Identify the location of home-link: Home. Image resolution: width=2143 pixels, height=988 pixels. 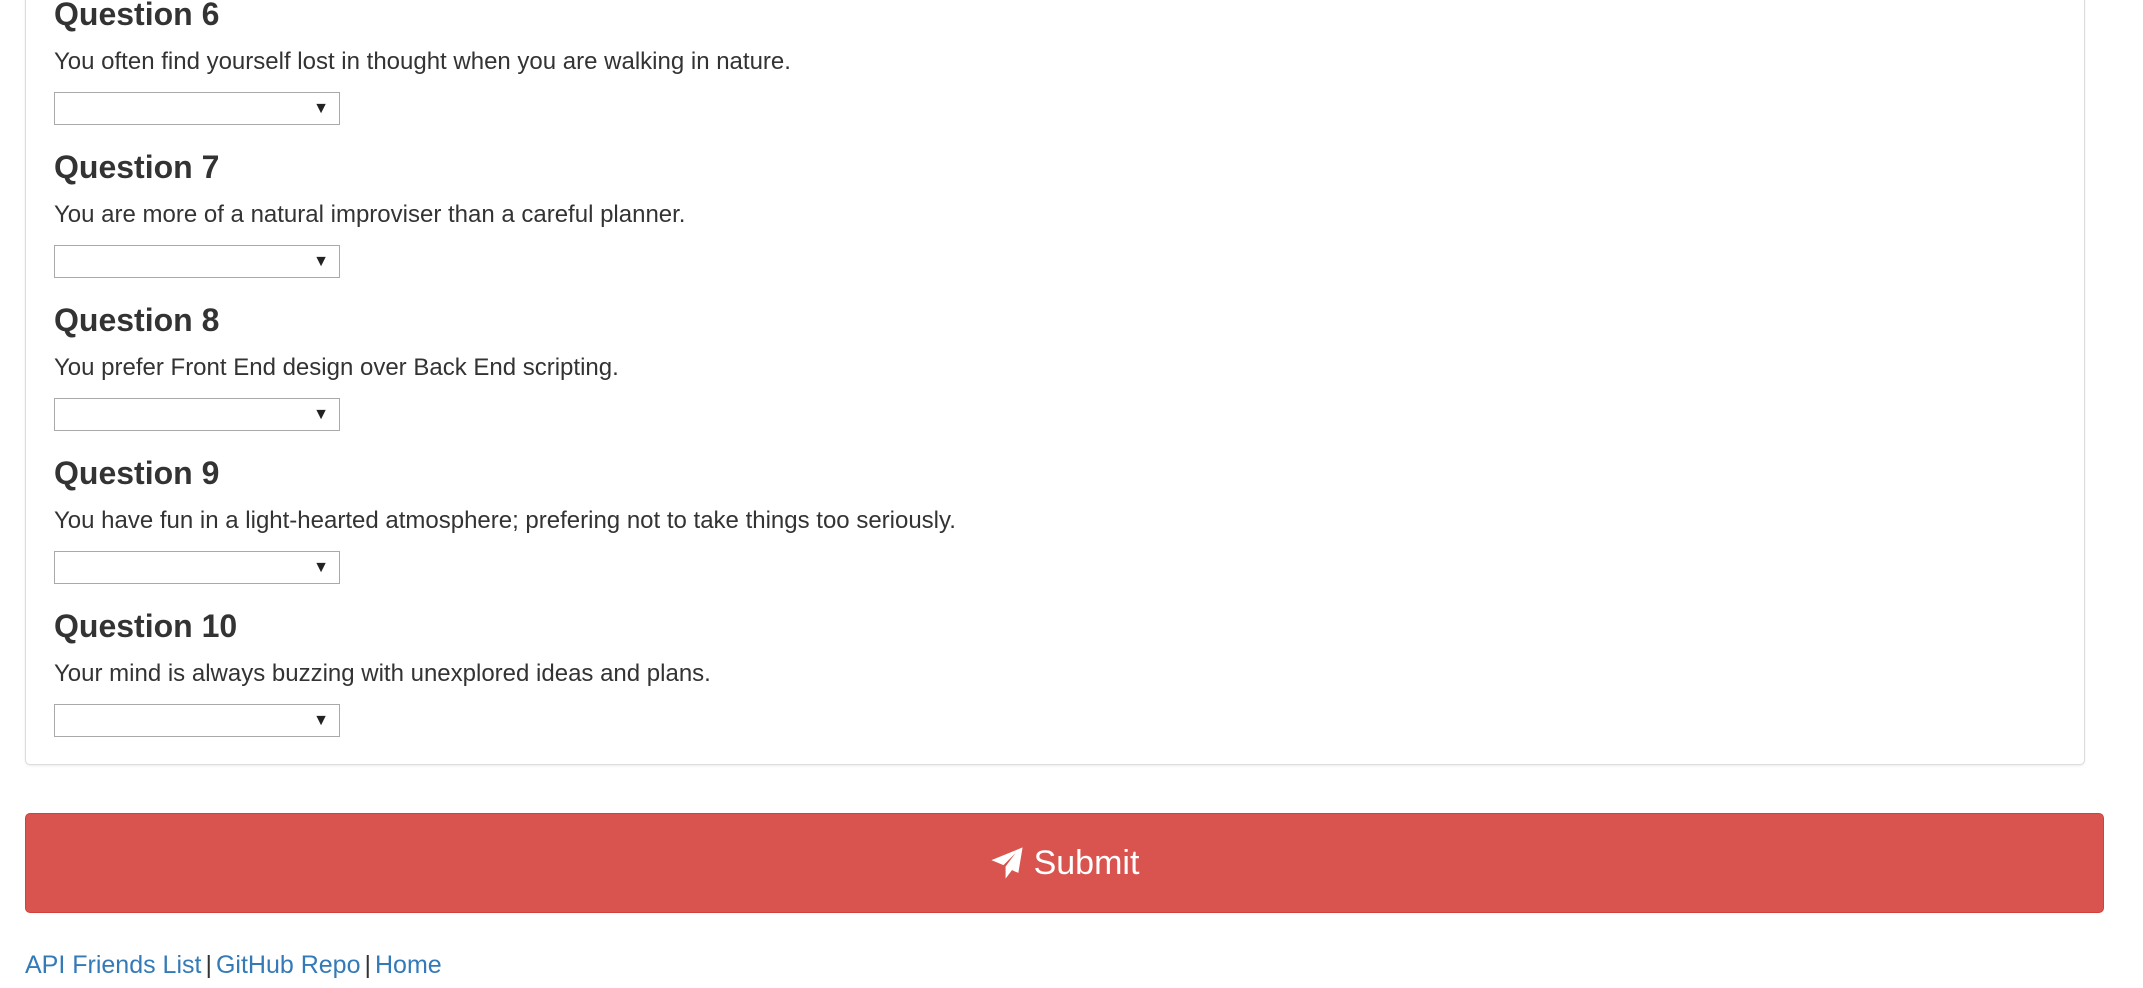
(408, 965).